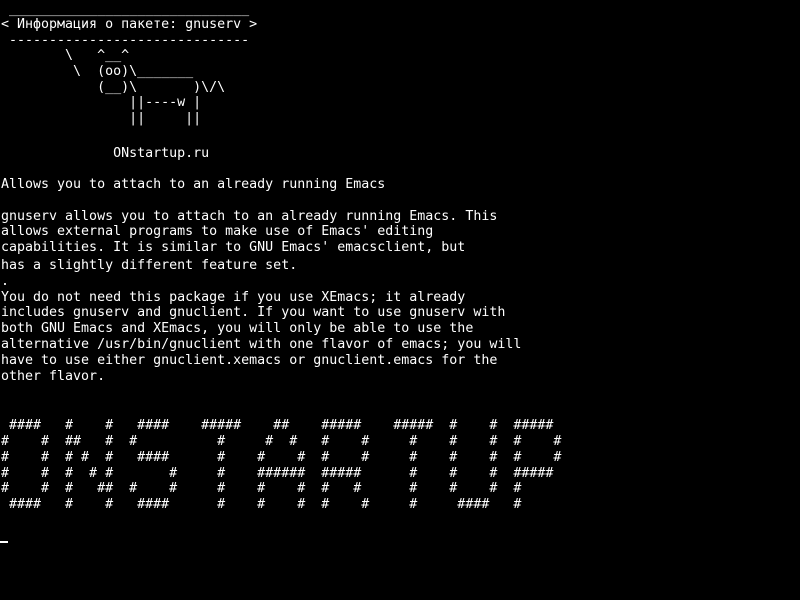 The image size is (800, 600). Describe the element at coordinates (149, 265) in the screenshot. I see `description-line: has a slightly different feature set.` at that location.